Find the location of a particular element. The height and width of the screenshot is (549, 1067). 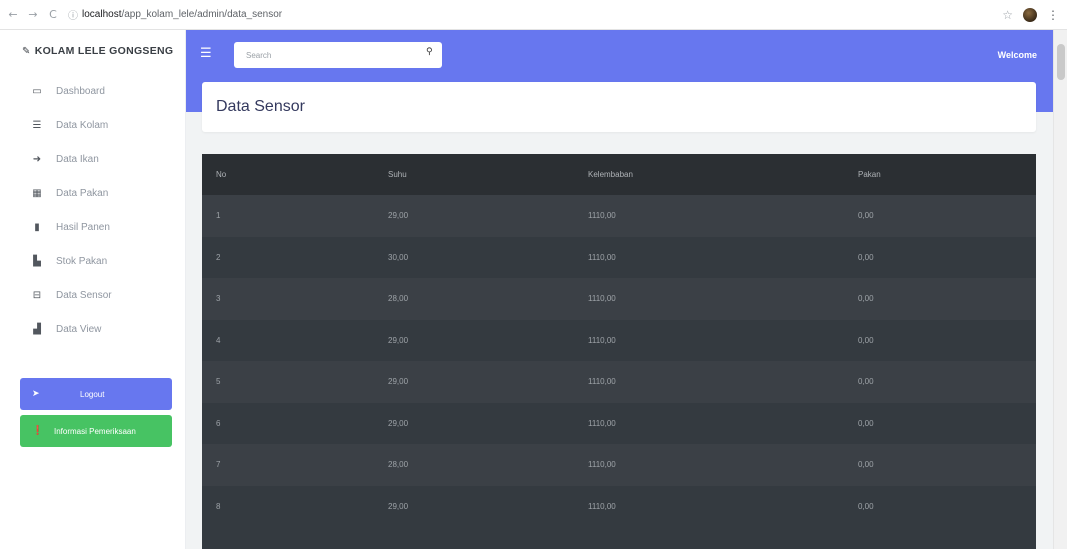

cell-no: 4 is located at coordinates (218, 340).